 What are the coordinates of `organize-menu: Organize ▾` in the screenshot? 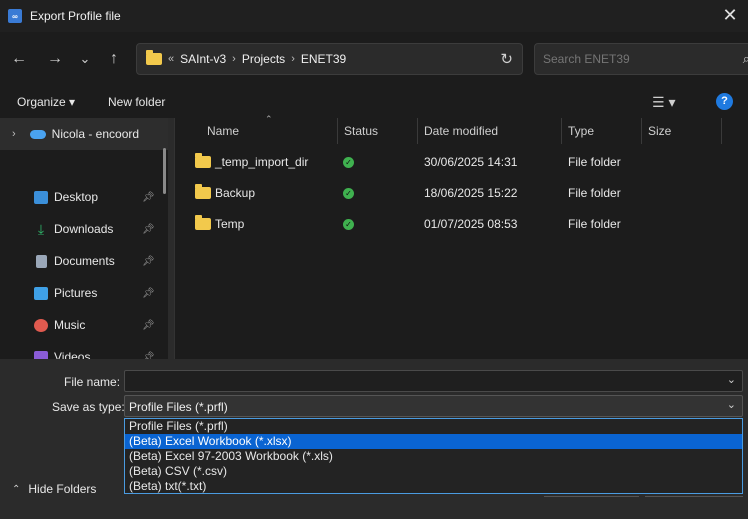 It's located at (46, 102).